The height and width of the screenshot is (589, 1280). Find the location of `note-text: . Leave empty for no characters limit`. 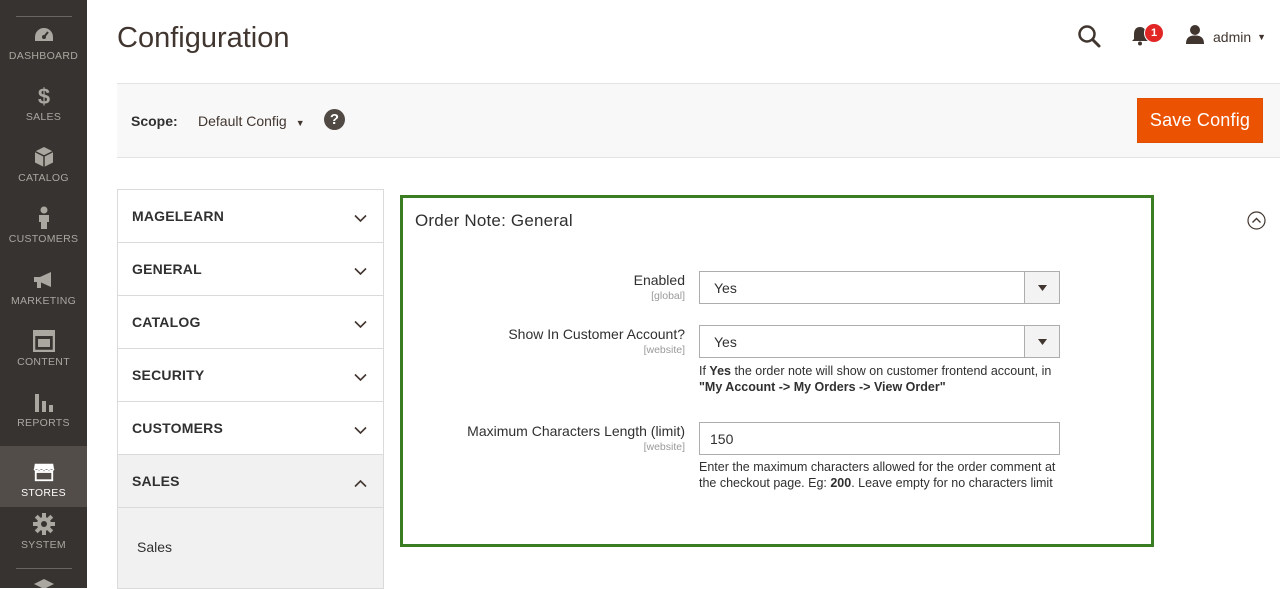

note-text: . Leave empty for no characters limit is located at coordinates (952, 483).